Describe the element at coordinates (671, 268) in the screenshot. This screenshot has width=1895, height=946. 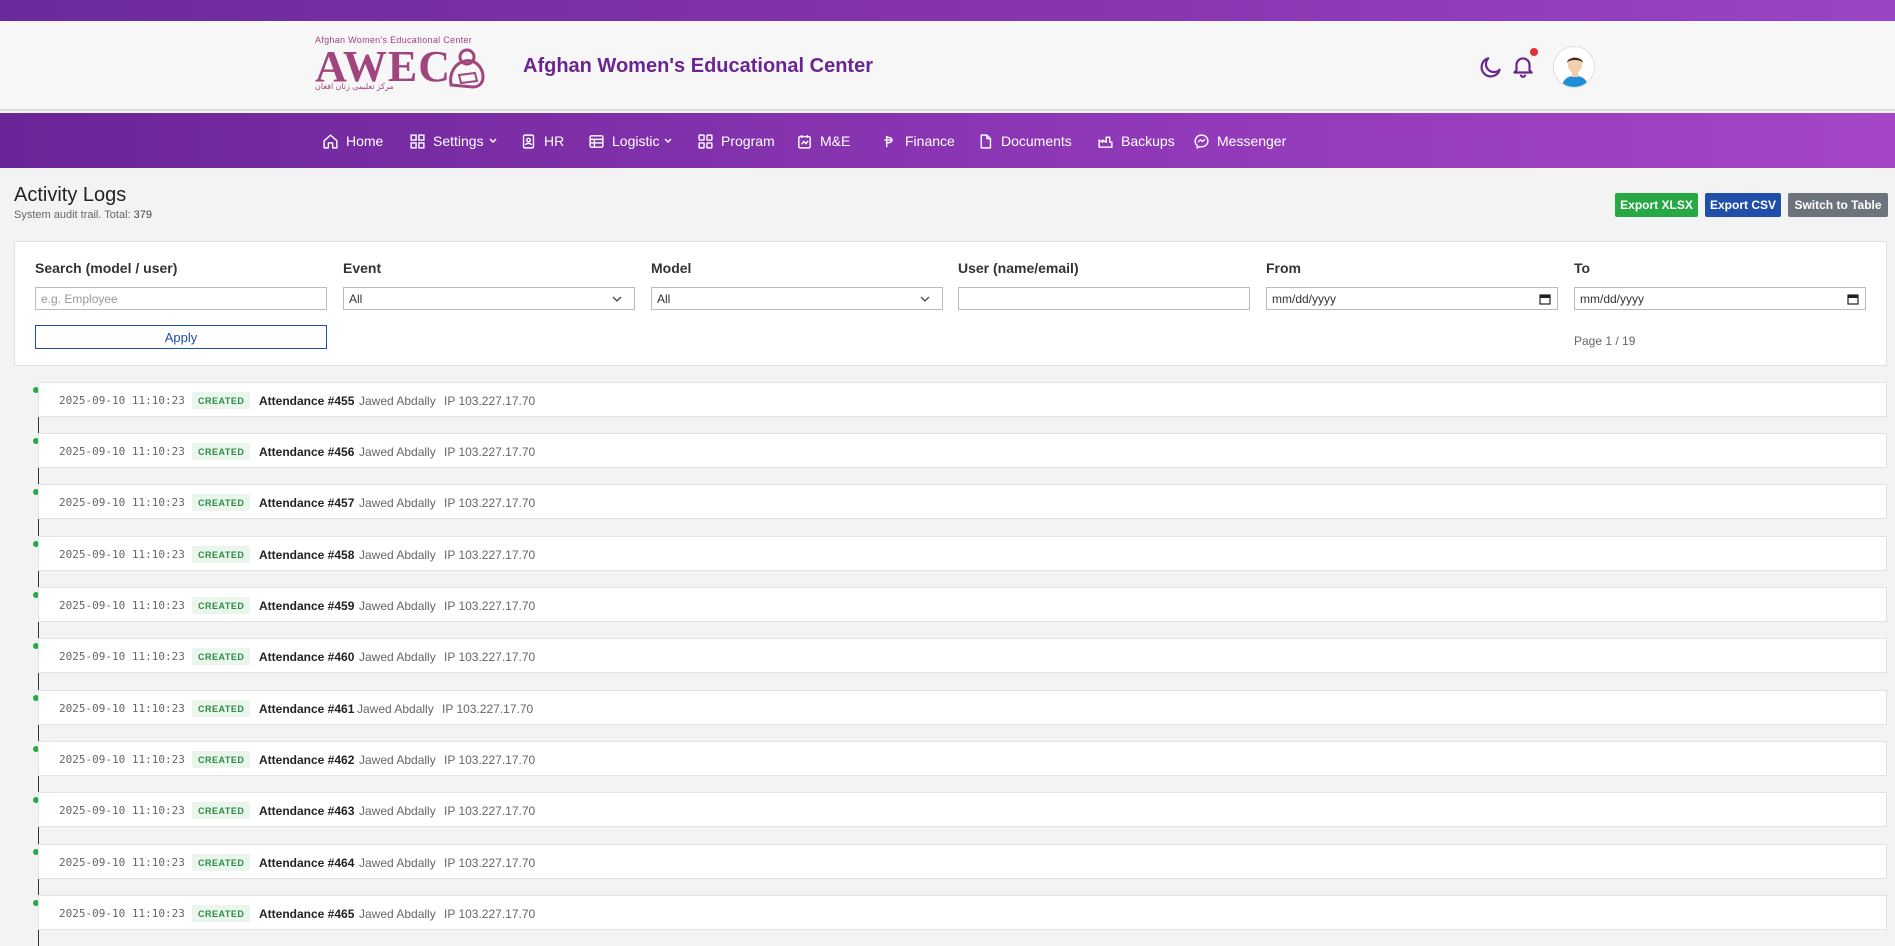
I see `model-label: Model` at that location.